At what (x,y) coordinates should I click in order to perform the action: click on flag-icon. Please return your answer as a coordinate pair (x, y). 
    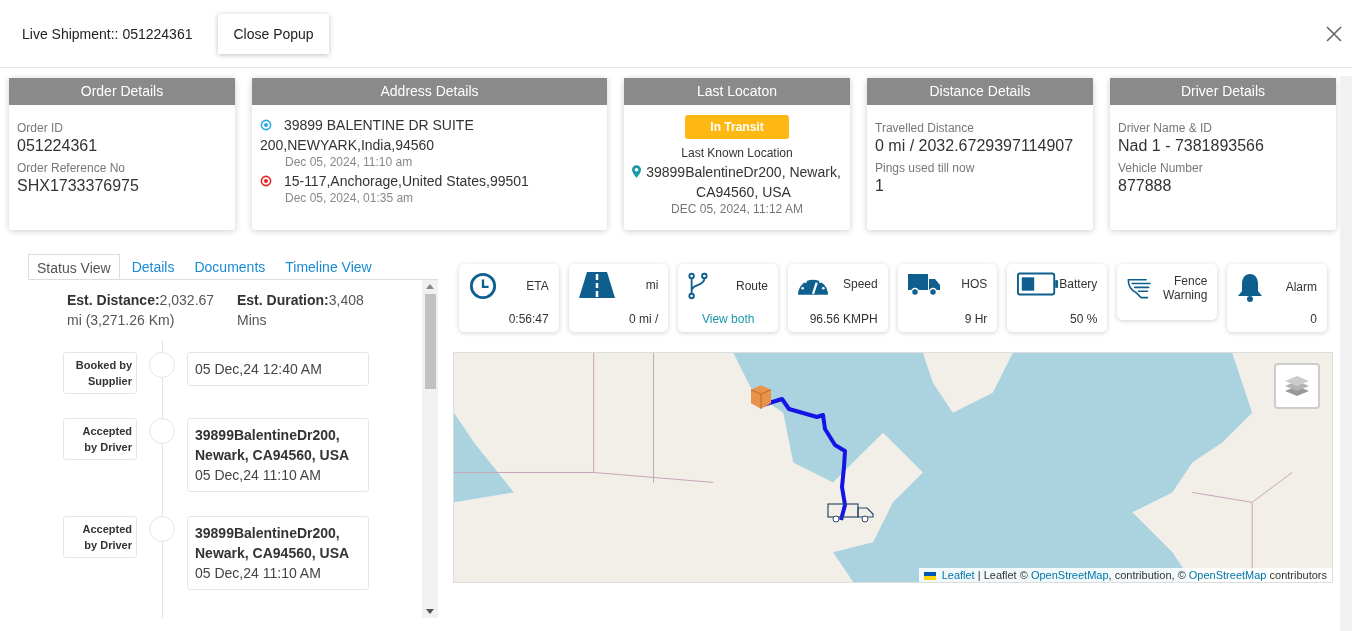
    Looking at the image, I should click on (929, 576).